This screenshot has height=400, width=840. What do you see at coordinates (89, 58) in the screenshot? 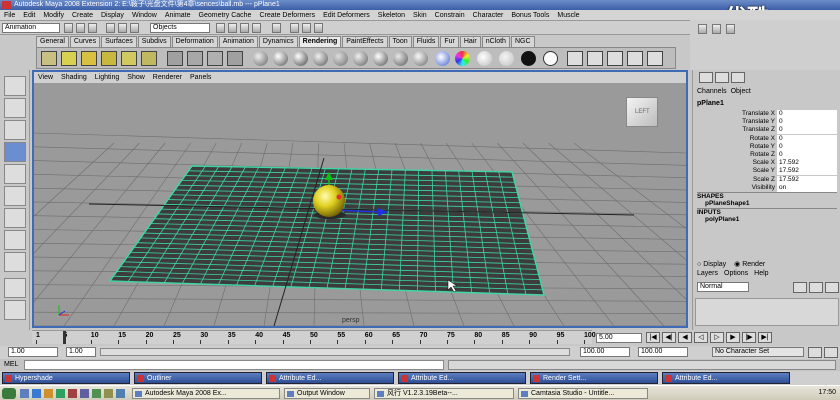
I see `point-light-icon` at bounding box center [89, 58].